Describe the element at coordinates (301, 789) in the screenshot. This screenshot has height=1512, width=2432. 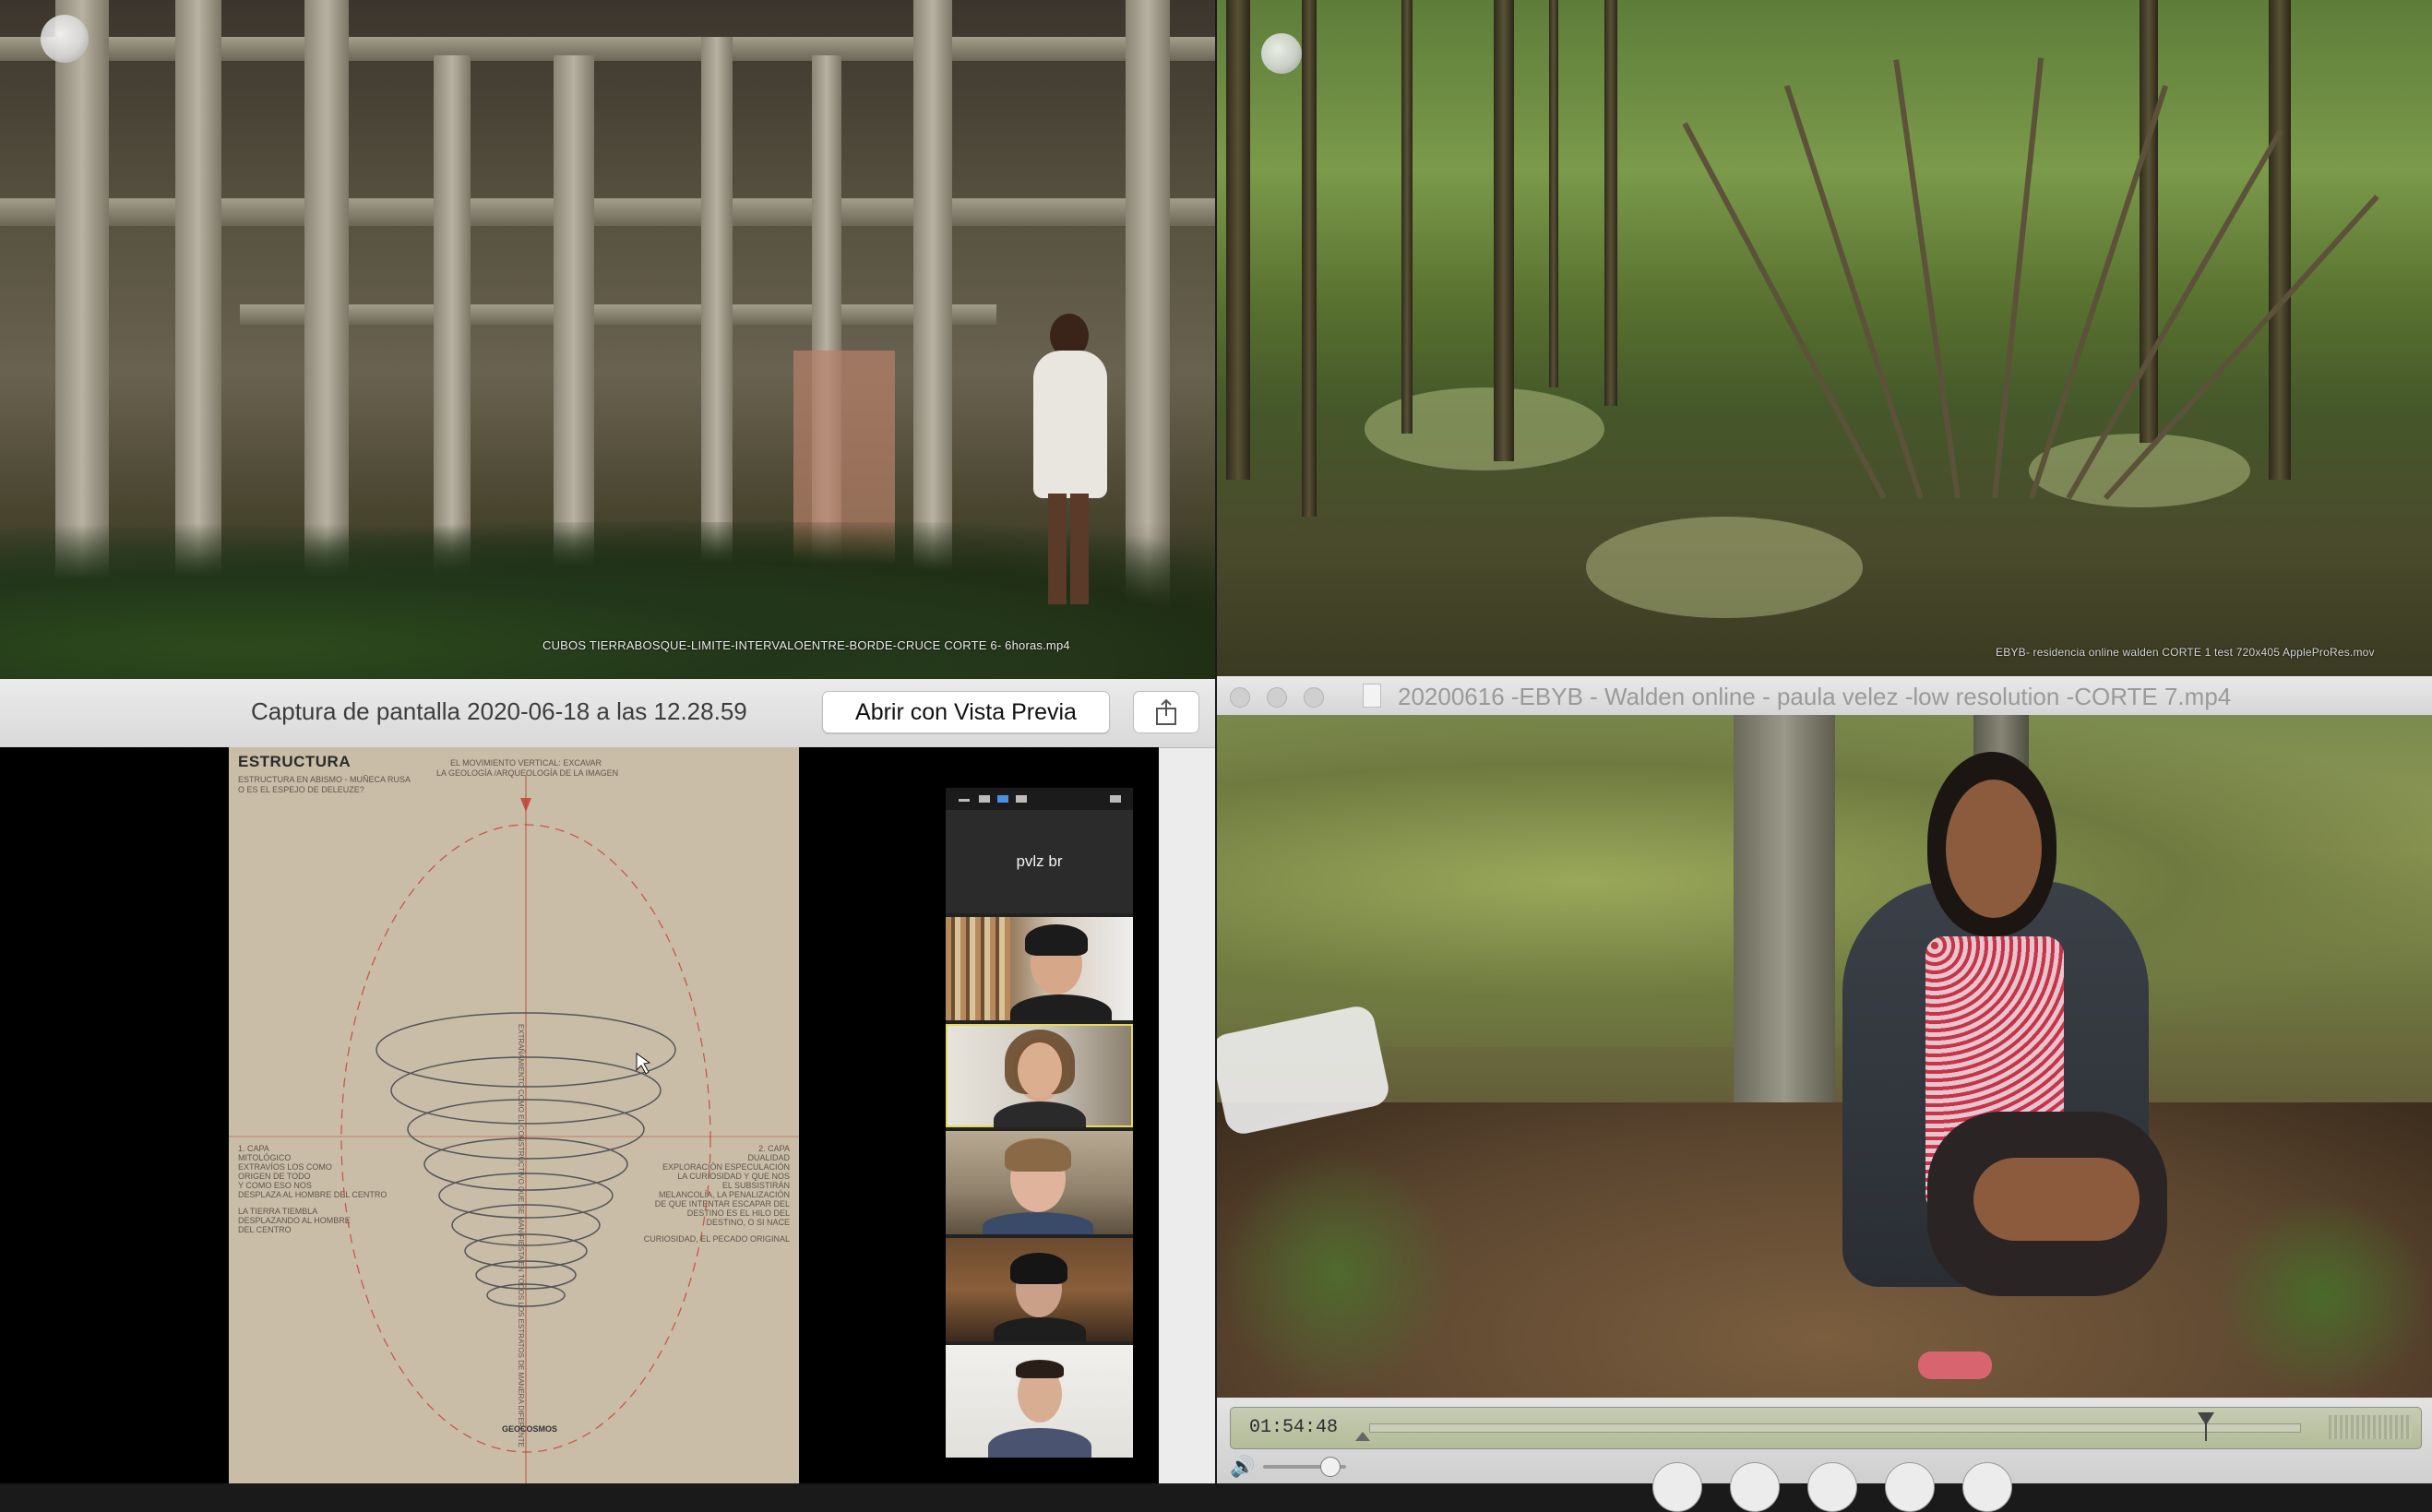
I see `slide-subtitle: O ES EL ESPEJO DE DELEUZE?` at that location.